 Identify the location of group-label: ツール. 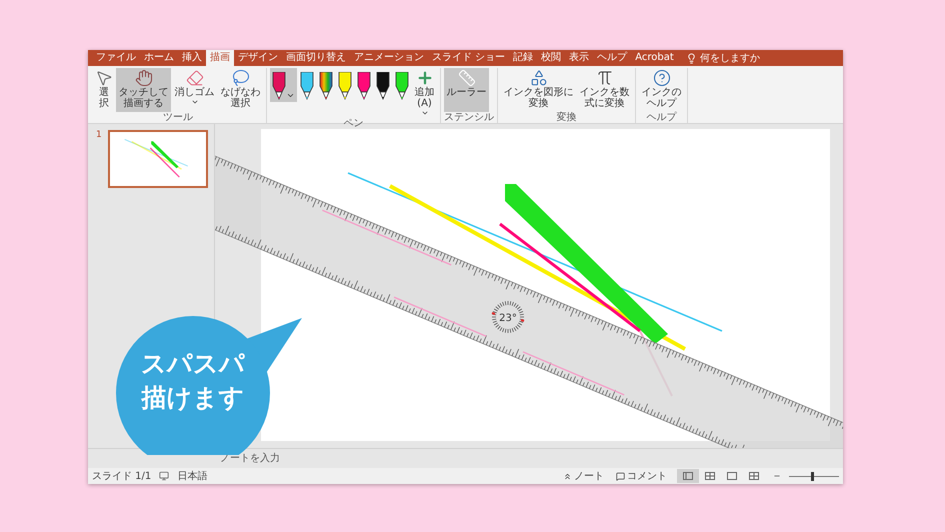
(178, 117).